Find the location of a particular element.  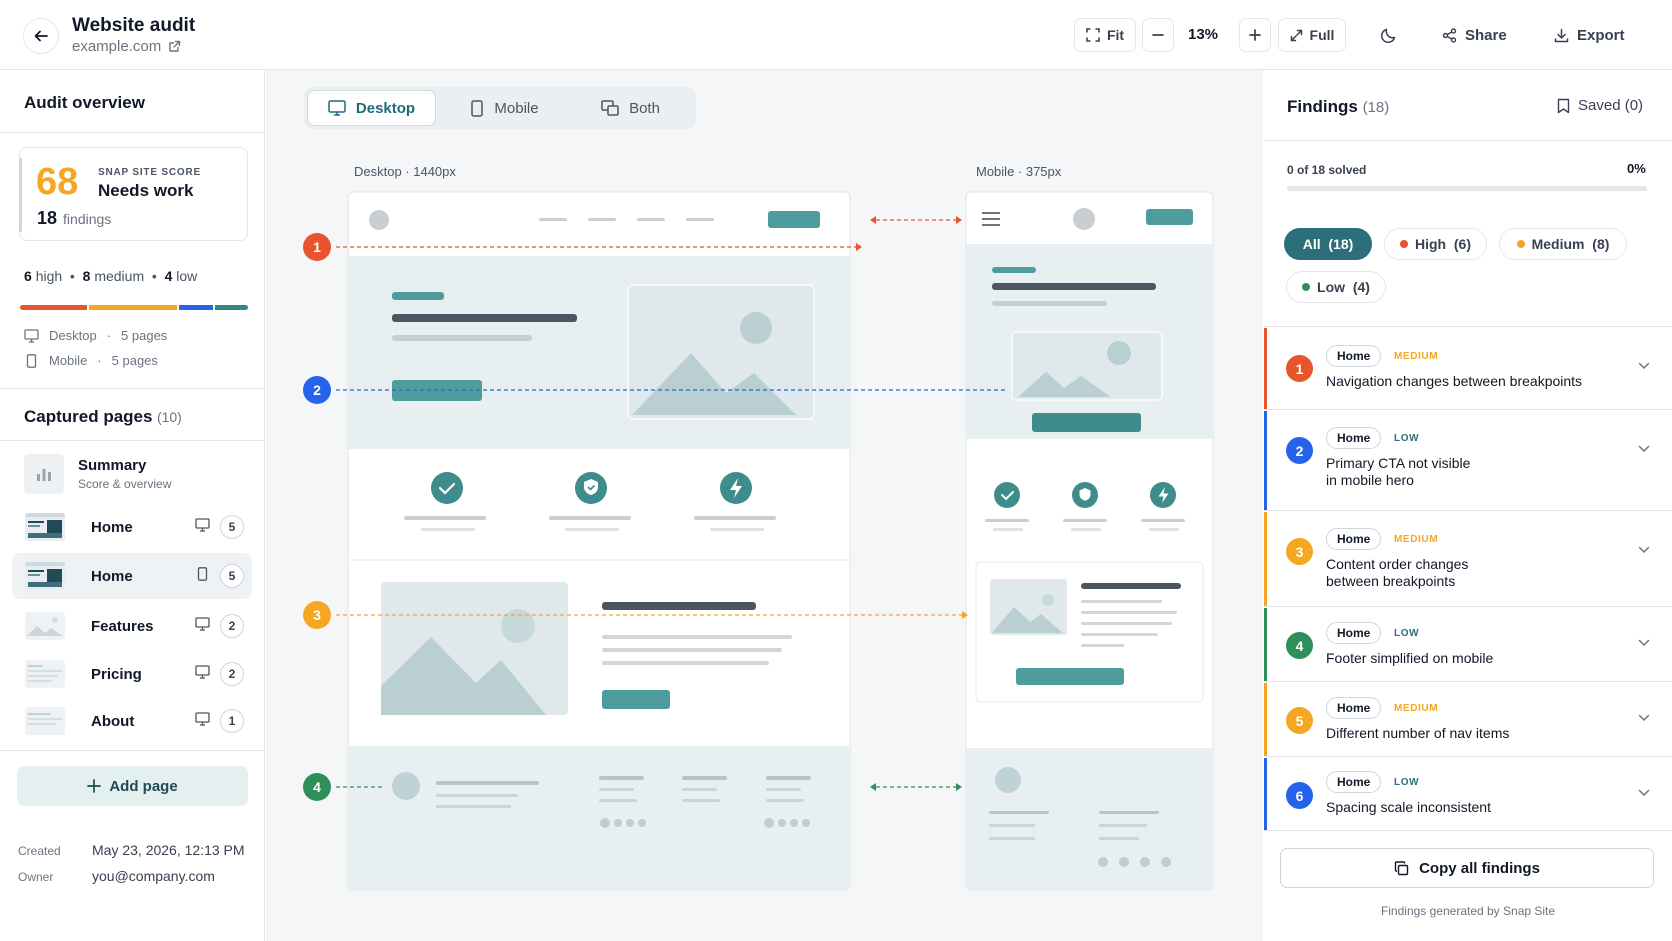

marker-1-label: 1 is located at coordinates (317, 247).